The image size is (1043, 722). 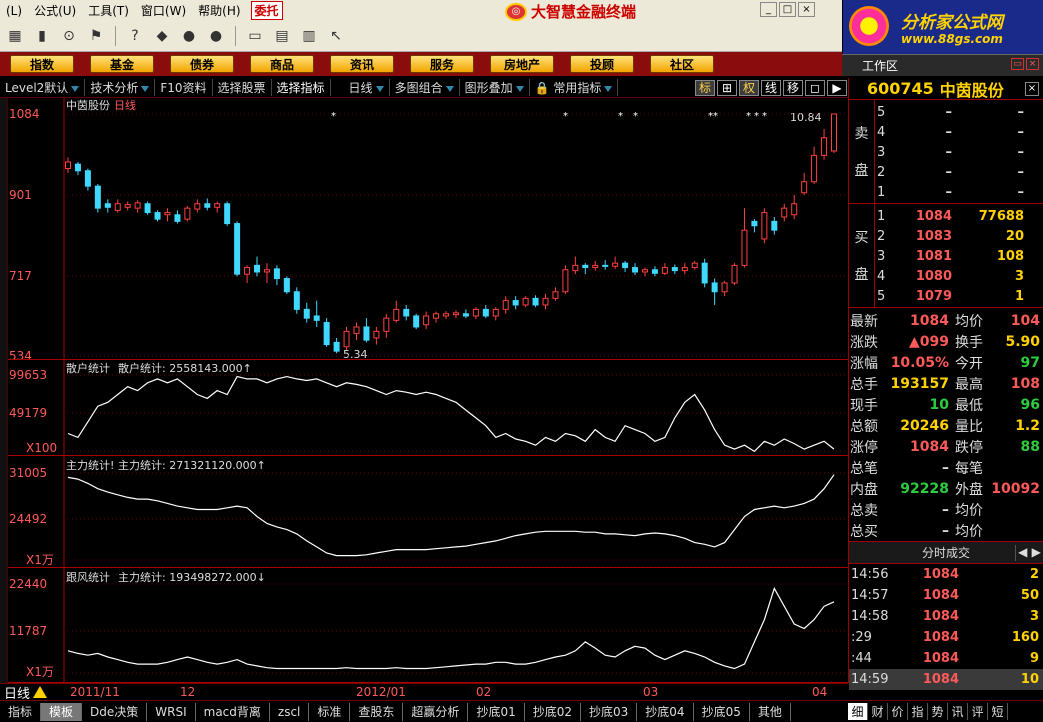 What do you see at coordinates (978, 711) in the screenshot?
I see `panel-tab: 评` at bounding box center [978, 711].